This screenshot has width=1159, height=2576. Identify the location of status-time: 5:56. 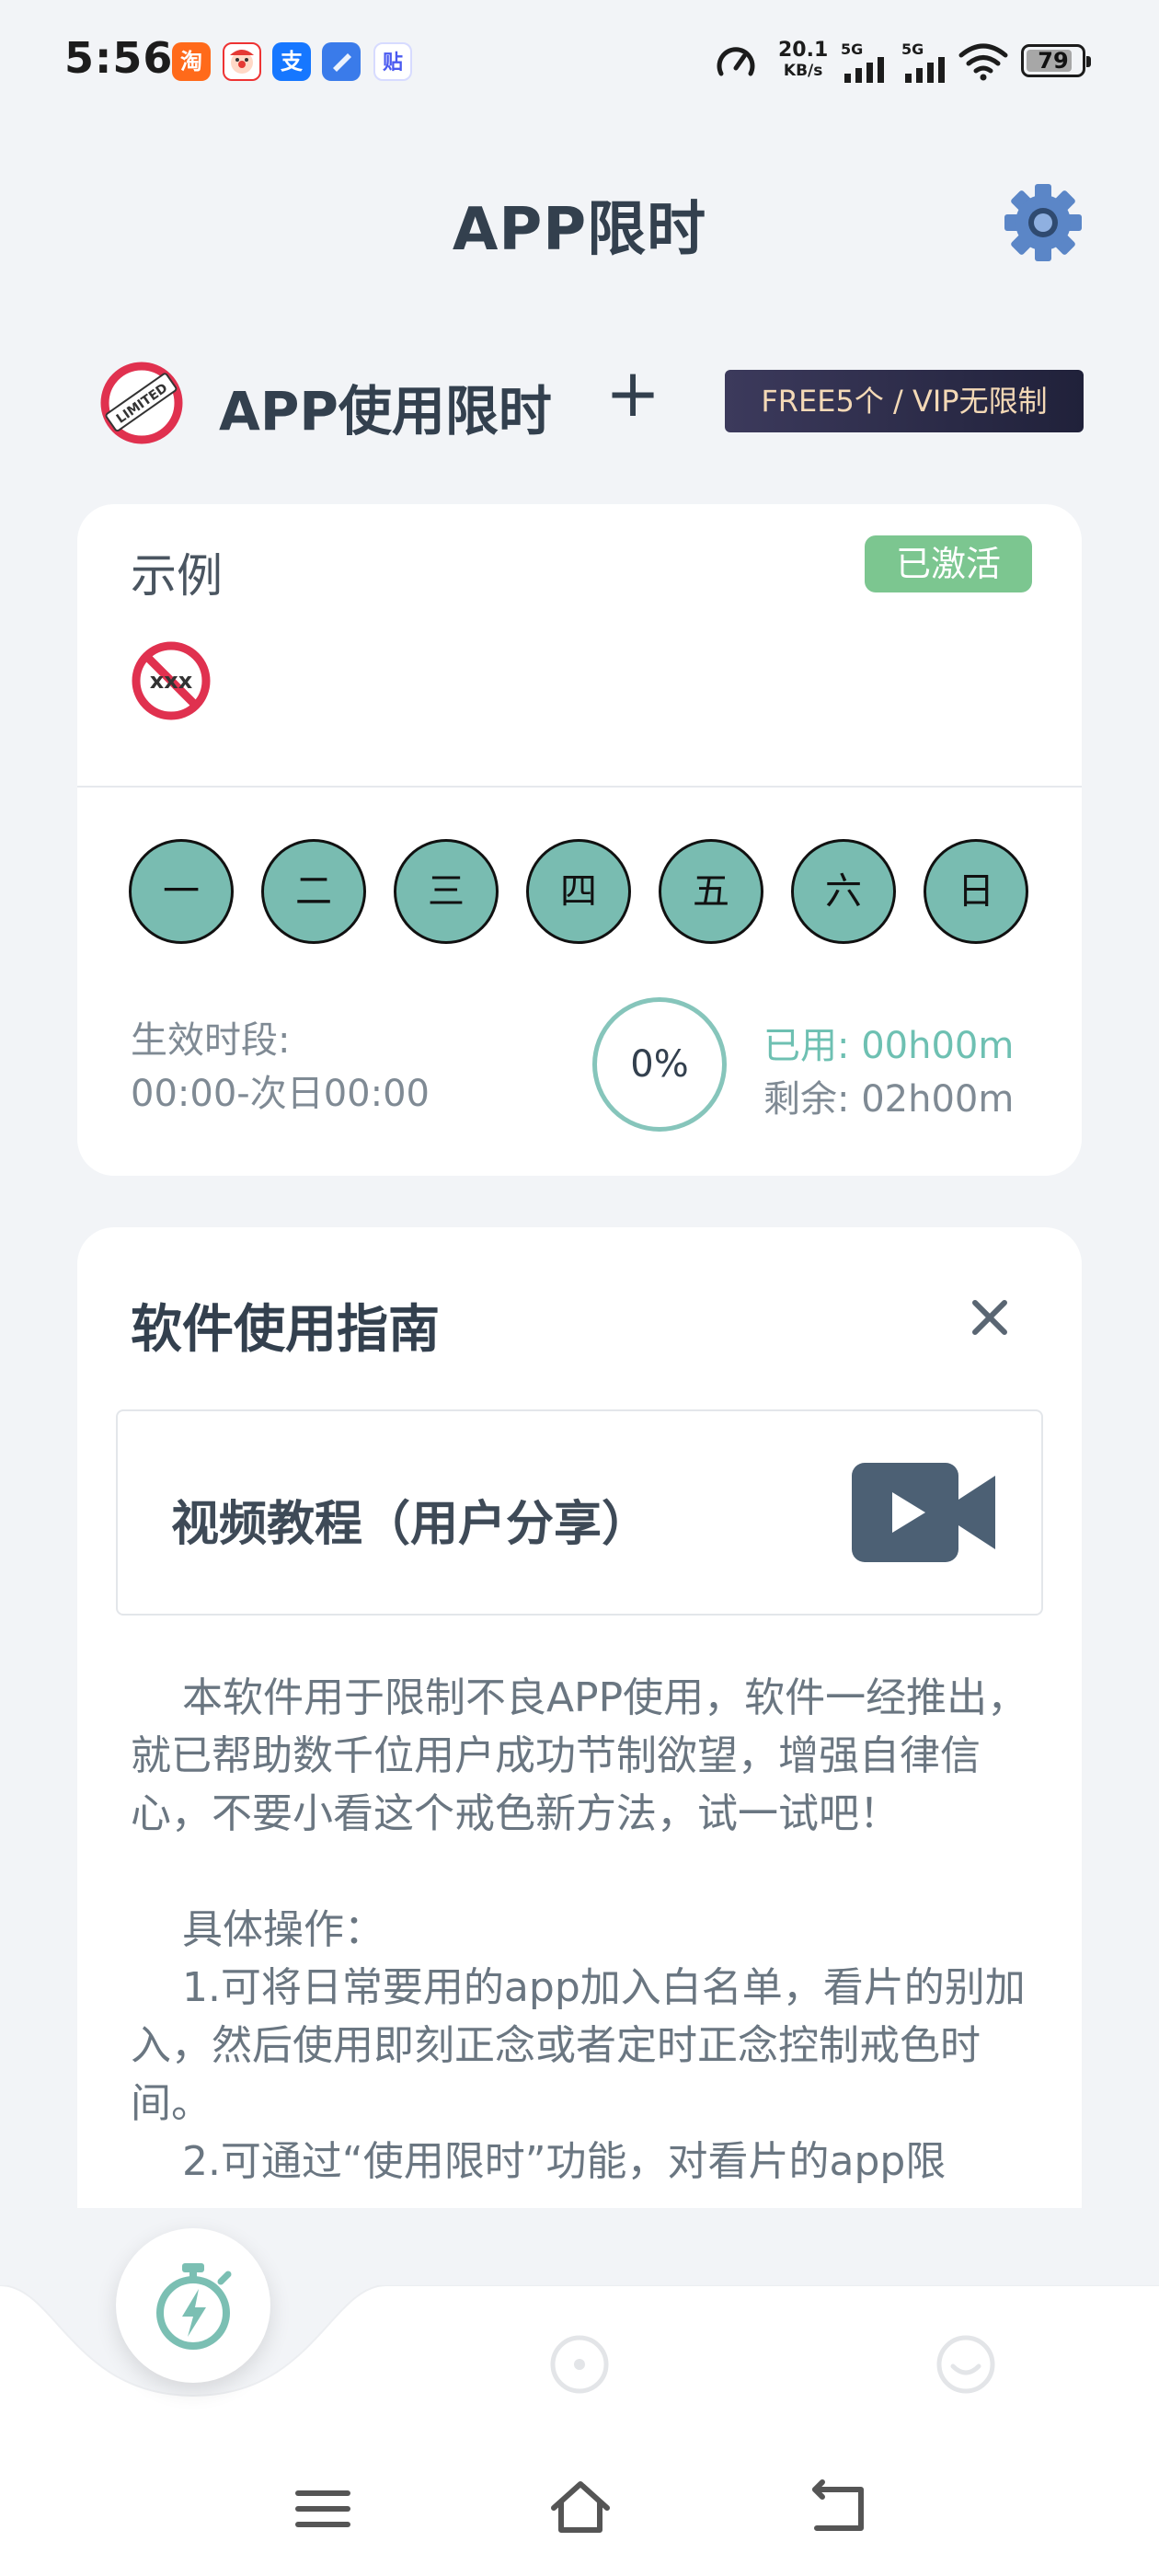
(119, 58).